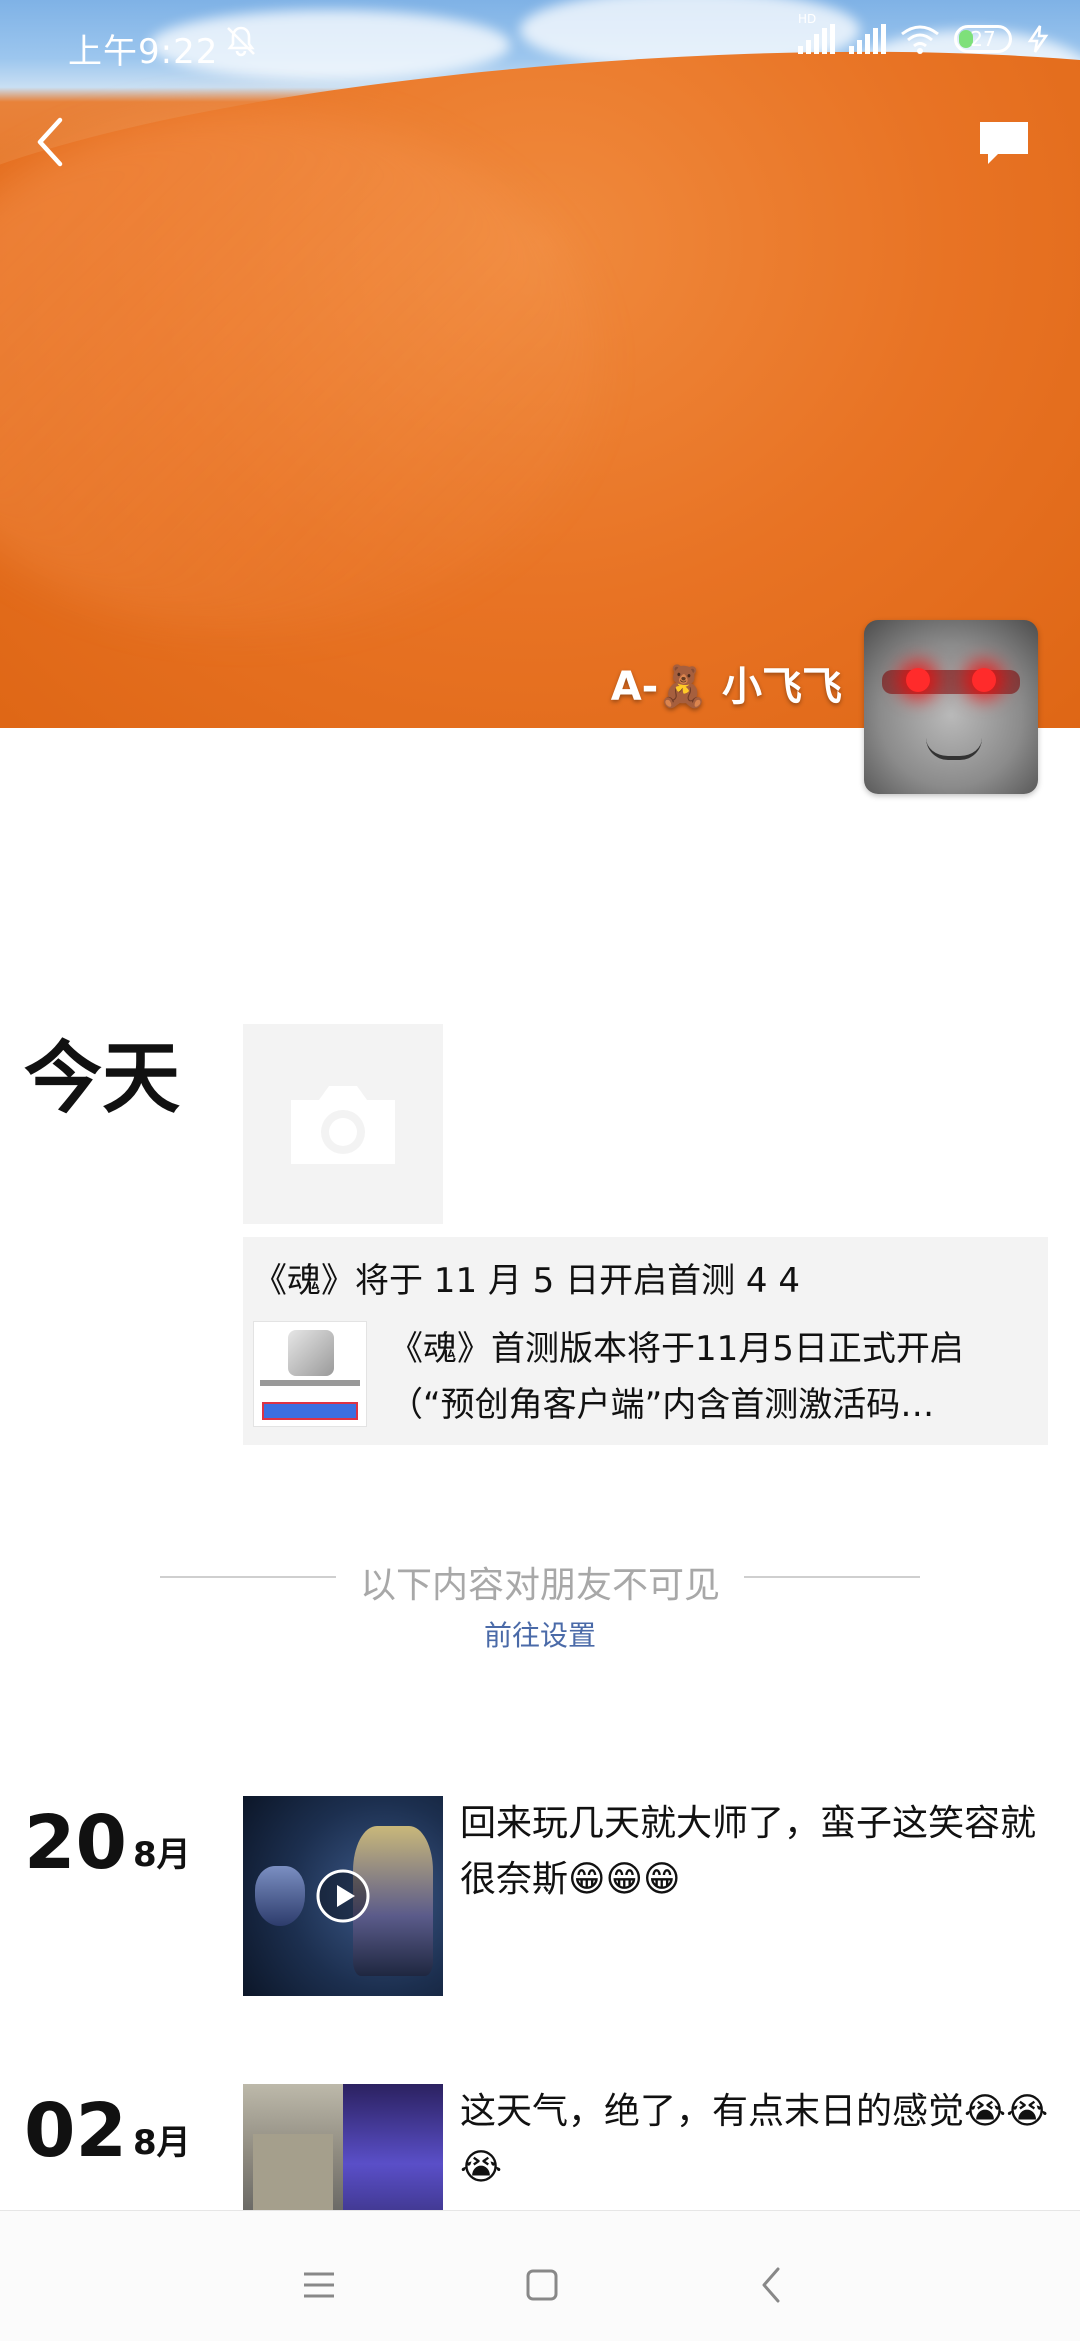  Describe the element at coordinates (75, 2131) in the screenshot. I see `post-date-day: 02` at that location.